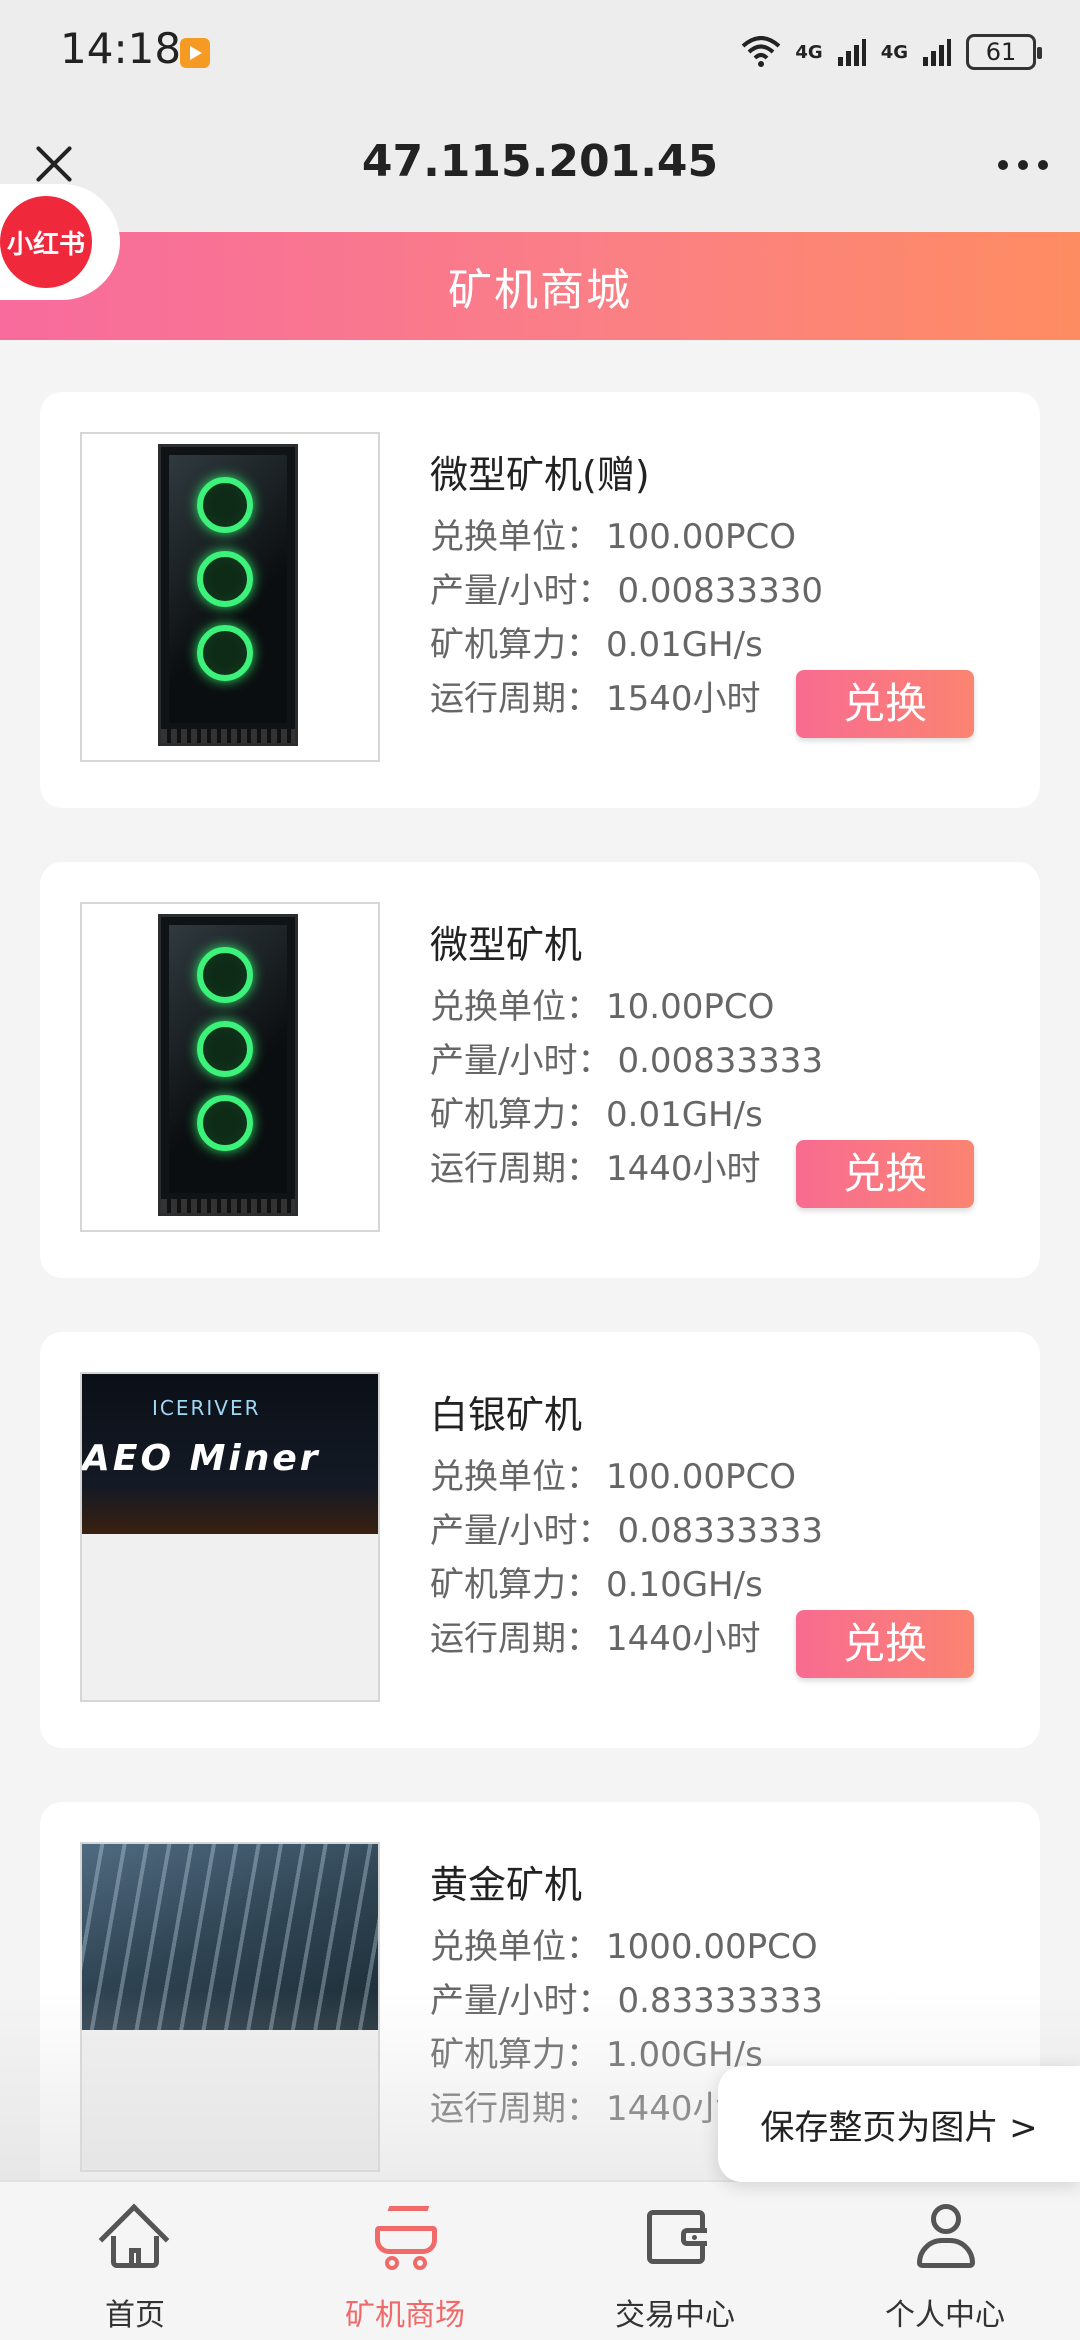  What do you see at coordinates (899, 2124) in the screenshot?
I see `save-page-as-image-button: 保存整页为图片 >` at bounding box center [899, 2124].